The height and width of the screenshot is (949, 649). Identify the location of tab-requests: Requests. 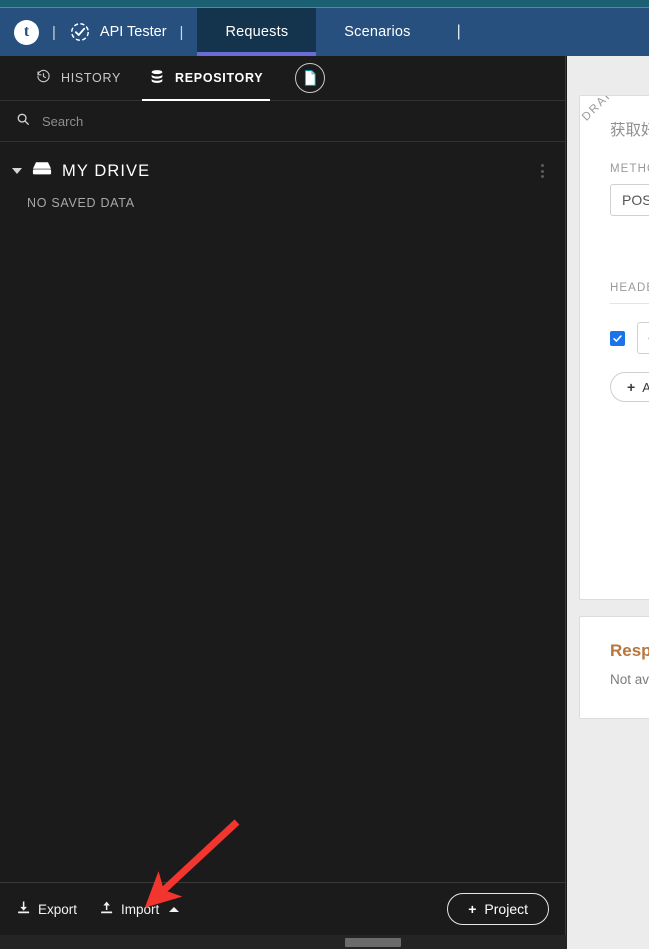
(257, 32).